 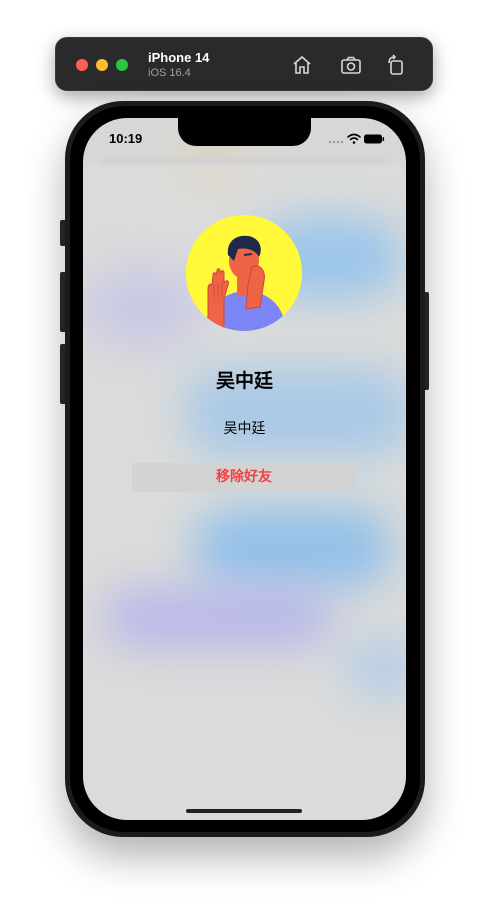 I want to click on os-version: iOS 16.4, so click(x=169, y=73).